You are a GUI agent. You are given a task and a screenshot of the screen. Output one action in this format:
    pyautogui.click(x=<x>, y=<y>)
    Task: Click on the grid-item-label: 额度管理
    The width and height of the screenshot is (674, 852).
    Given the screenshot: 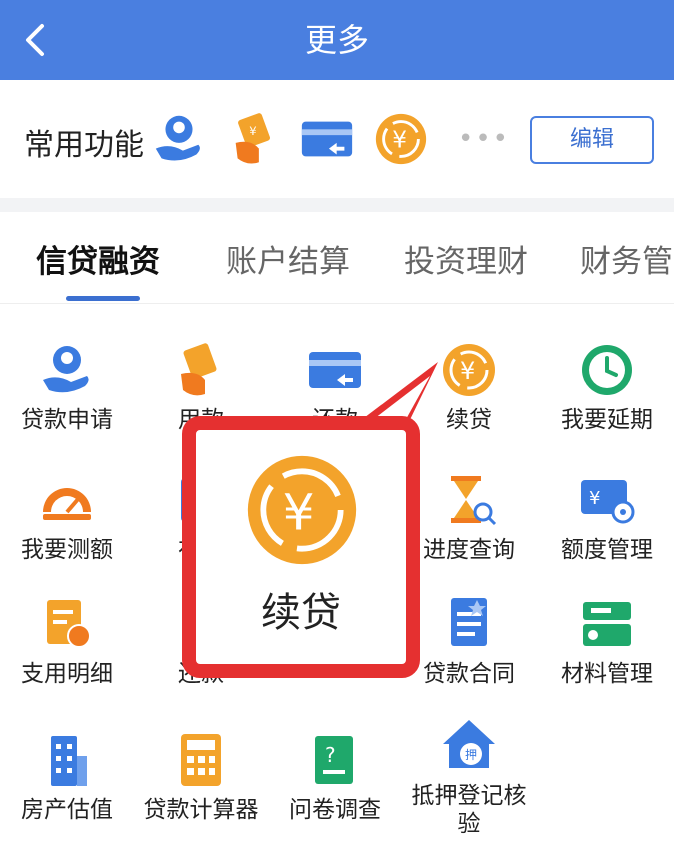 What is the action you would take?
    pyautogui.click(x=607, y=550)
    